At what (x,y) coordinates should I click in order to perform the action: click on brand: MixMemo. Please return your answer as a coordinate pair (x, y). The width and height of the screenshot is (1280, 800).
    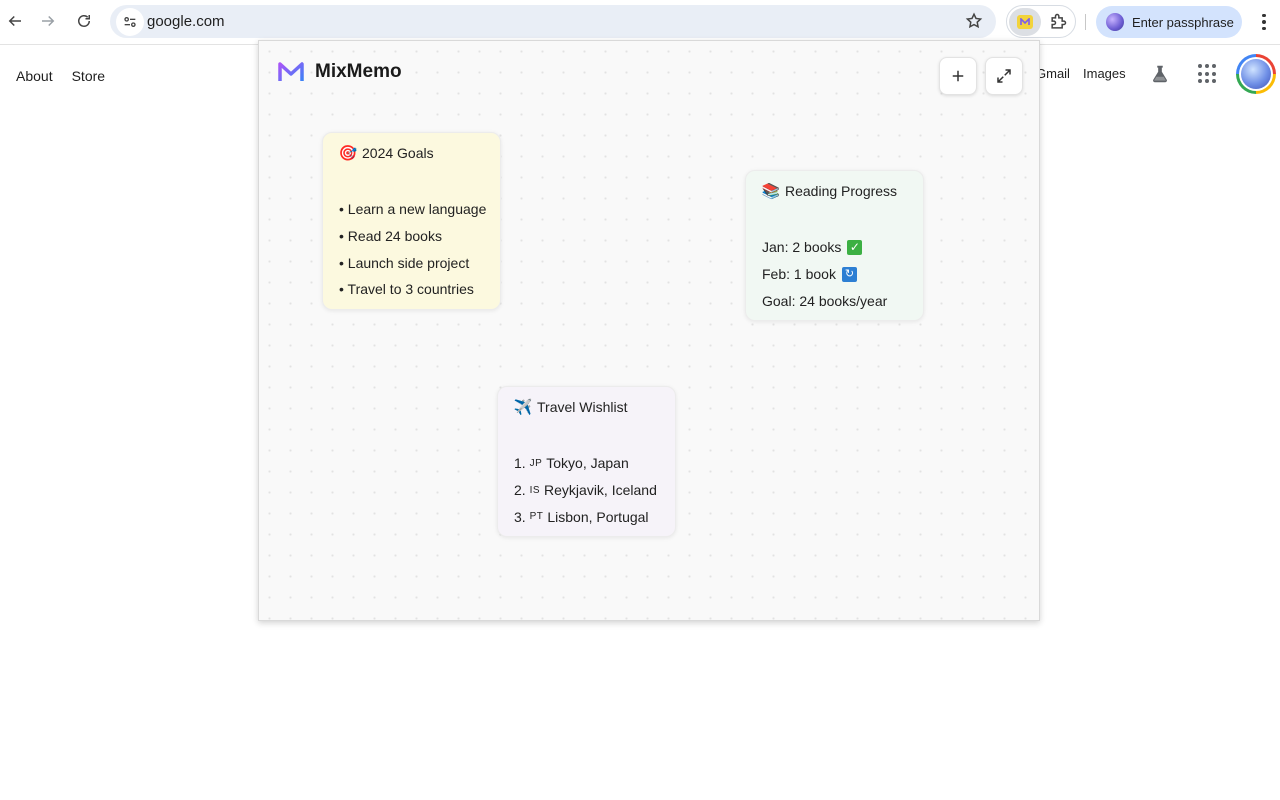
    Looking at the image, I should click on (340, 72).